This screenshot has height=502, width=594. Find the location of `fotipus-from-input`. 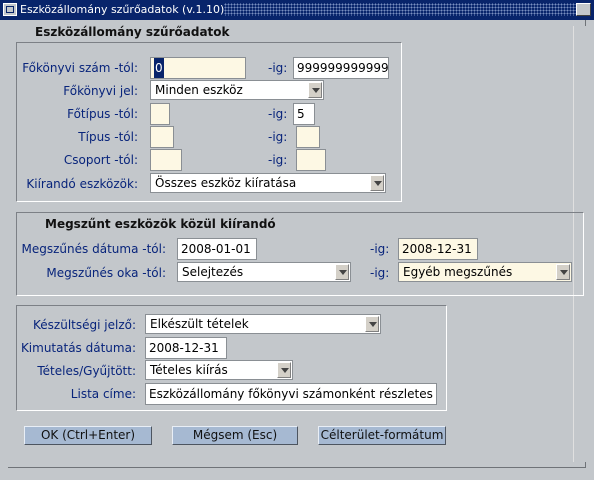

fotipus-from-input is located at coordinates (160, 114).